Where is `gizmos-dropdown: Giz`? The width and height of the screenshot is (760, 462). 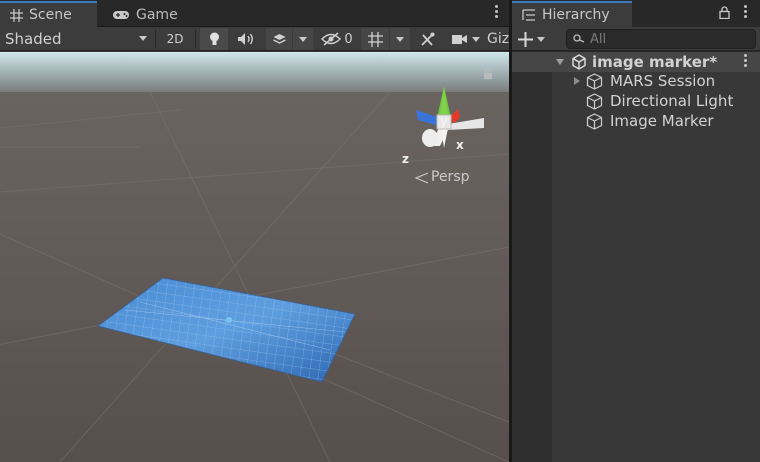
gizmos-dropdown: Giz is located at coordinates (498, 39).